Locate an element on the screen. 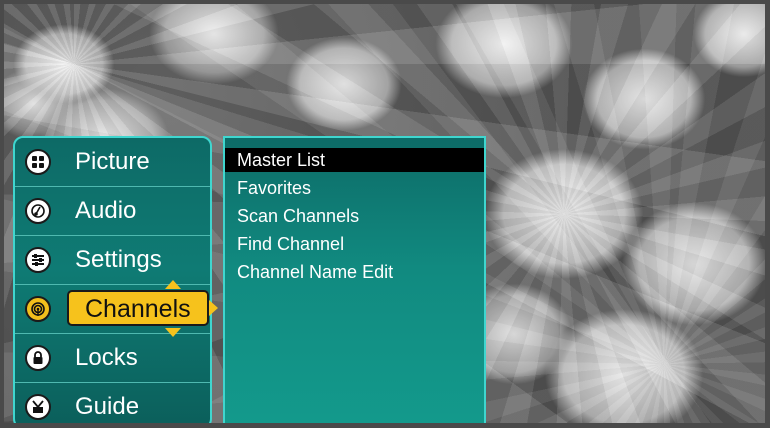 This screenshot has width=770, height=428. submenu-item-find-channel: Find Channel is located at coordinates (290, 244).